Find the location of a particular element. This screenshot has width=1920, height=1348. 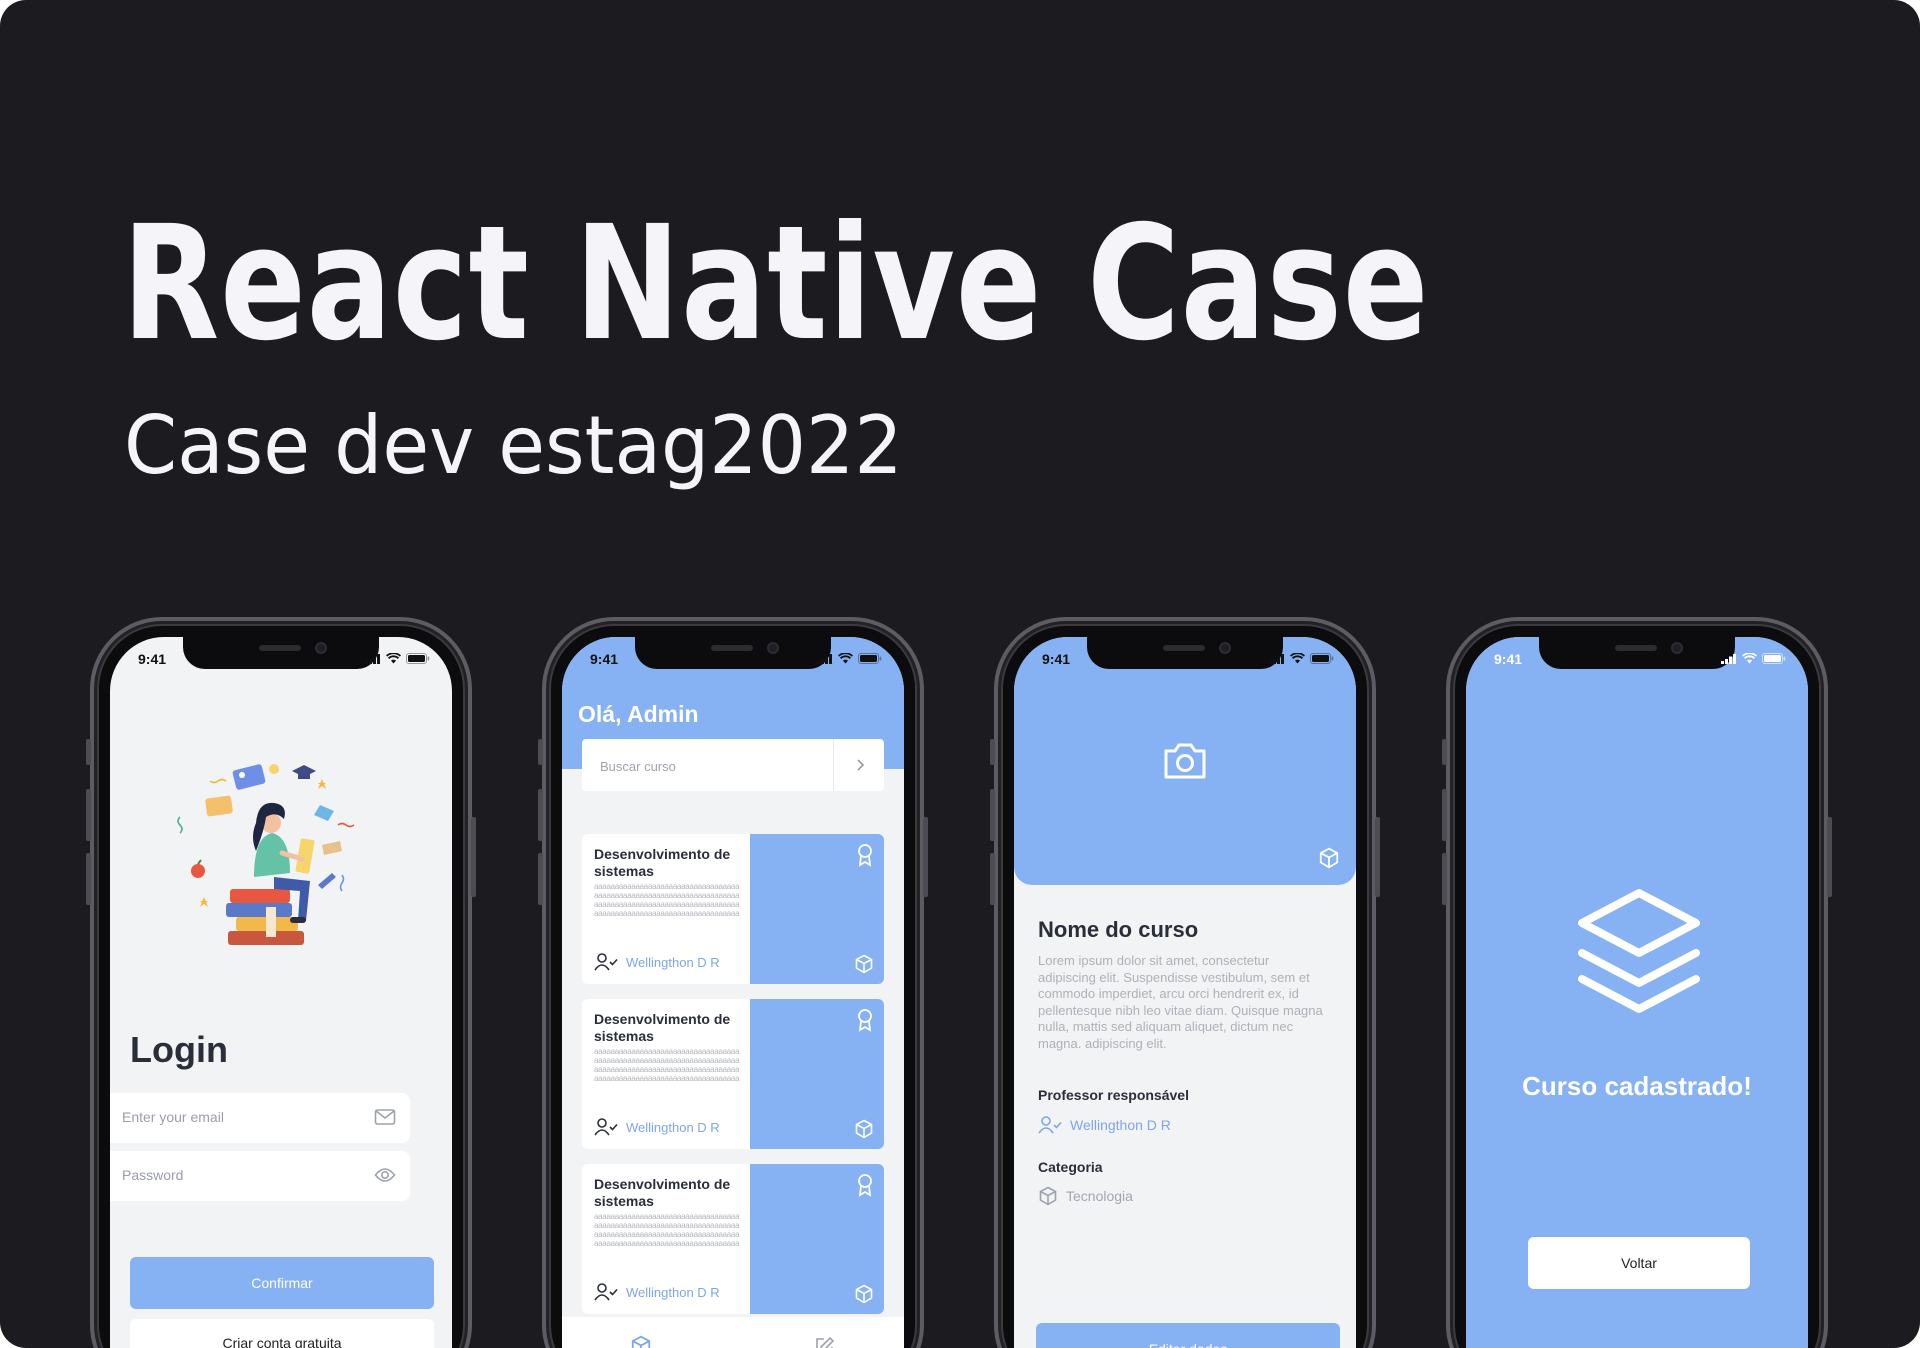

teacher-label: Professor responsável is located at coordinates (1113, 1095).